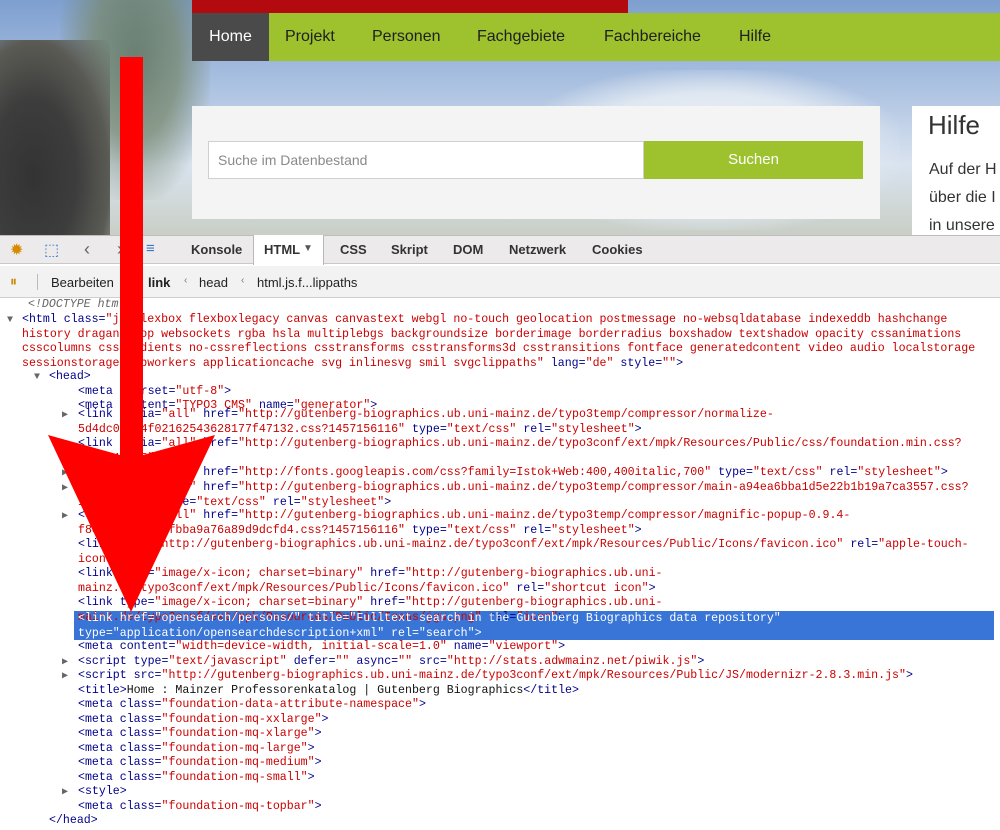 This screenshot has height=830, width=1000. What do you see at coordinates (203, 720) in the screenshot?
I see `meta-node: <meta class="foundation-mq-xxlarge">` at bounding box center [203, 720].